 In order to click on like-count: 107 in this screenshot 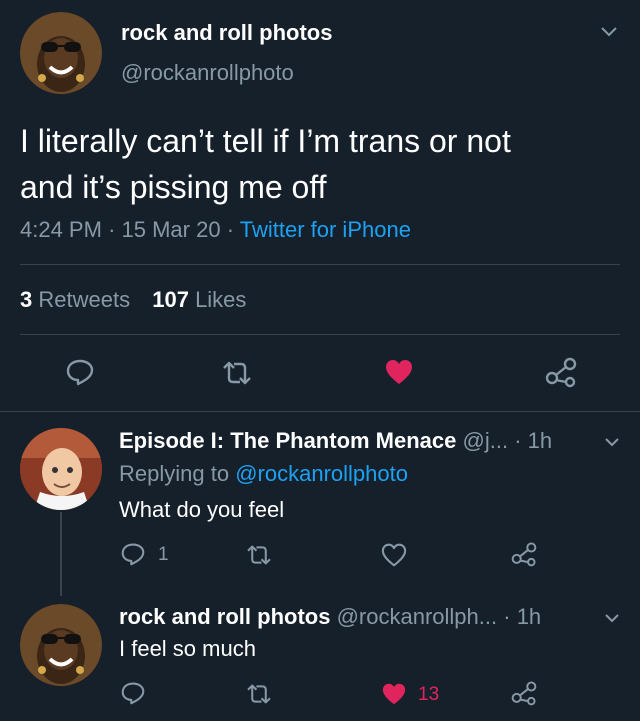, I will do `click(170, 299)`.